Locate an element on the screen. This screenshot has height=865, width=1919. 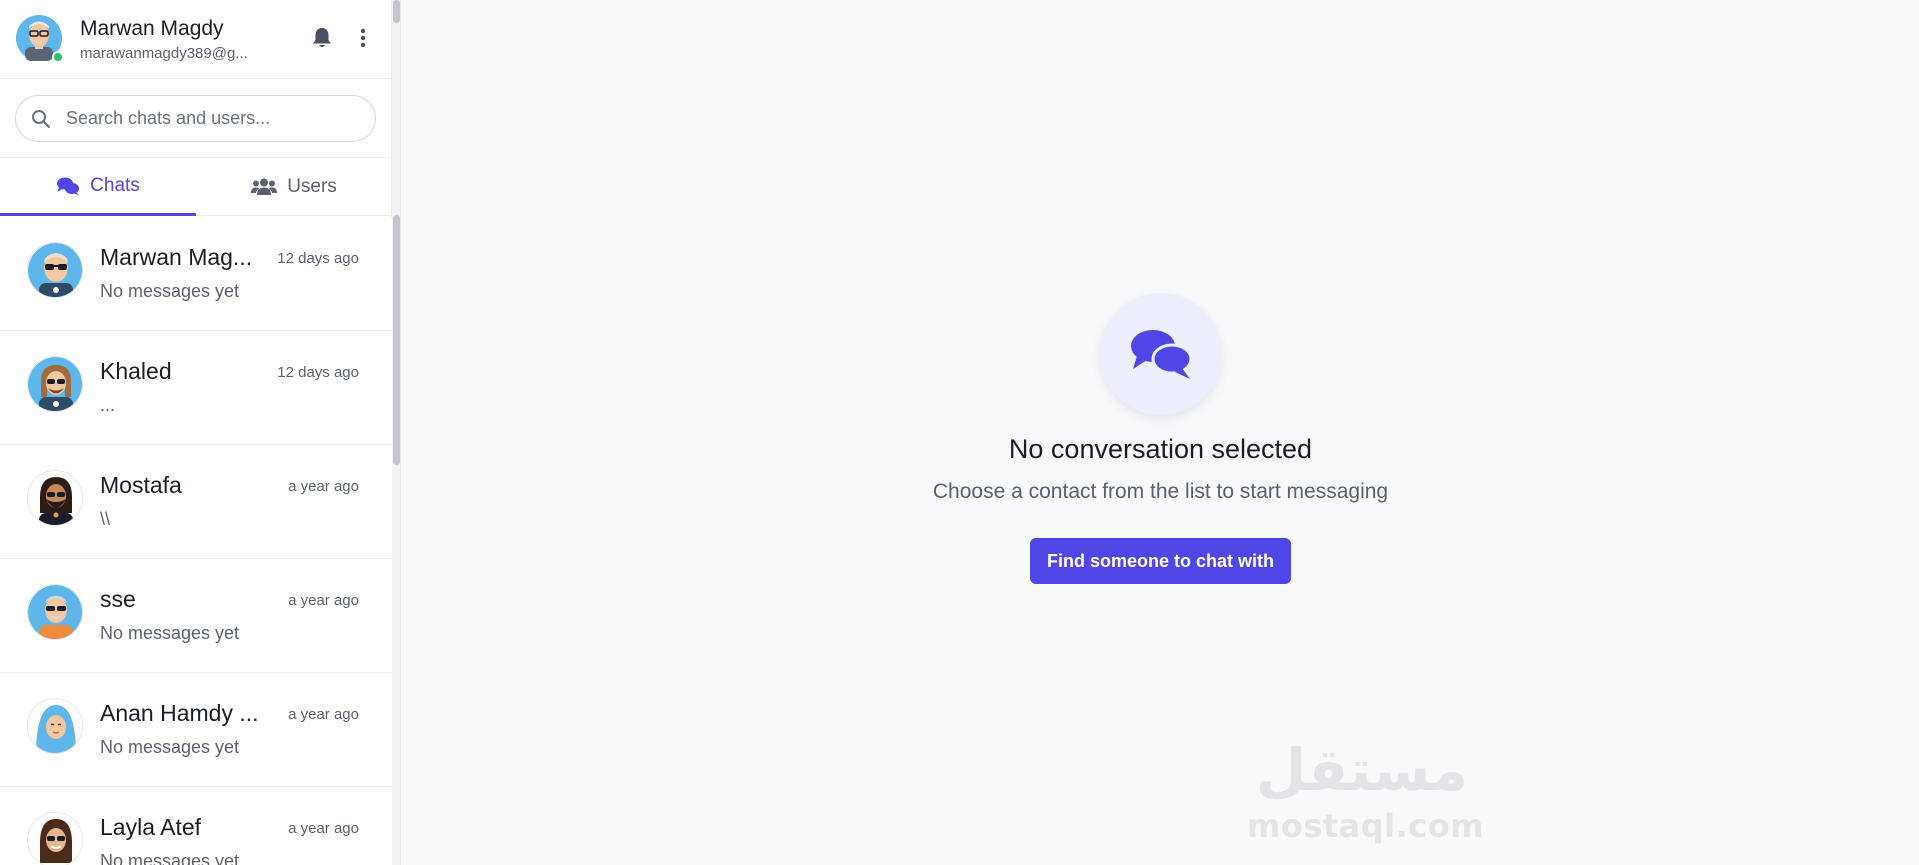
sidebar-scrollbar is located at coordinates (396, 432).